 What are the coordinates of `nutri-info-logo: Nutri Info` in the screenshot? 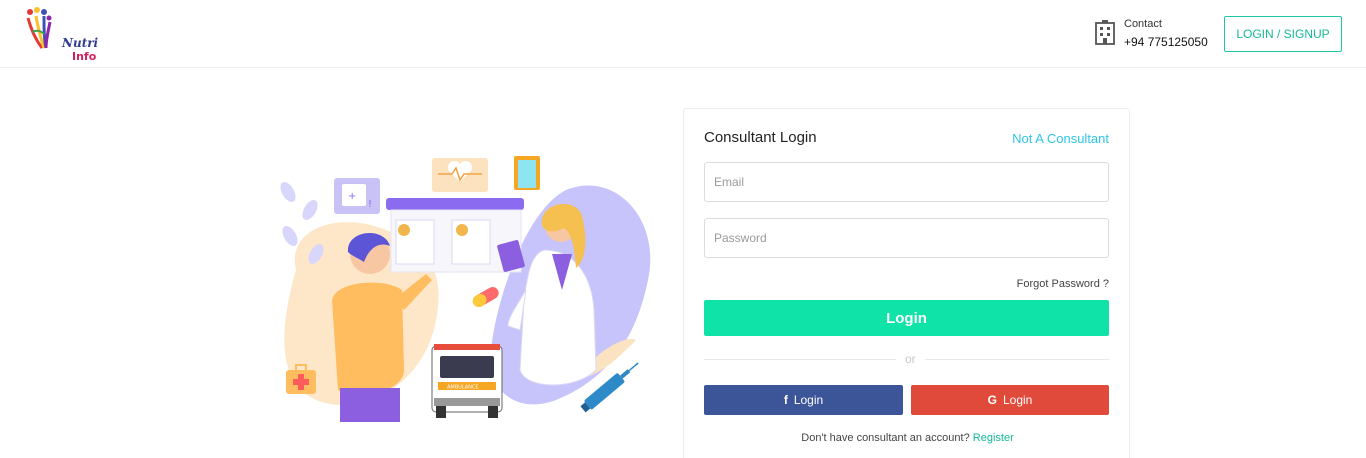 It's located at (60, 34).